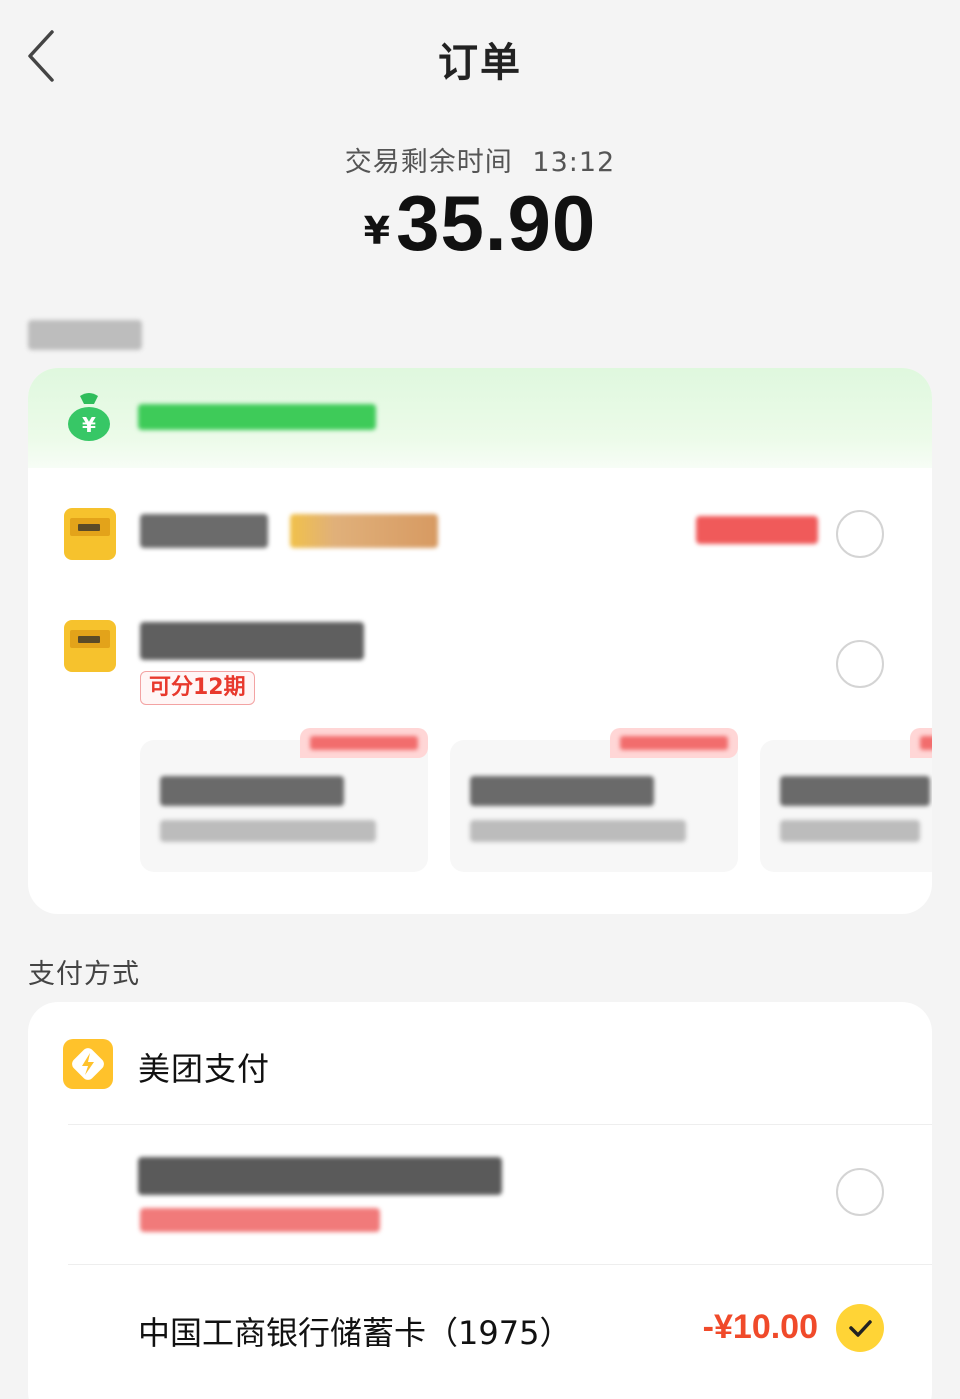  What do you see at coordinates (84, 974) in the screenshot?
I see `payment-method-label: 支付方式` at bounding box center [84, 974].